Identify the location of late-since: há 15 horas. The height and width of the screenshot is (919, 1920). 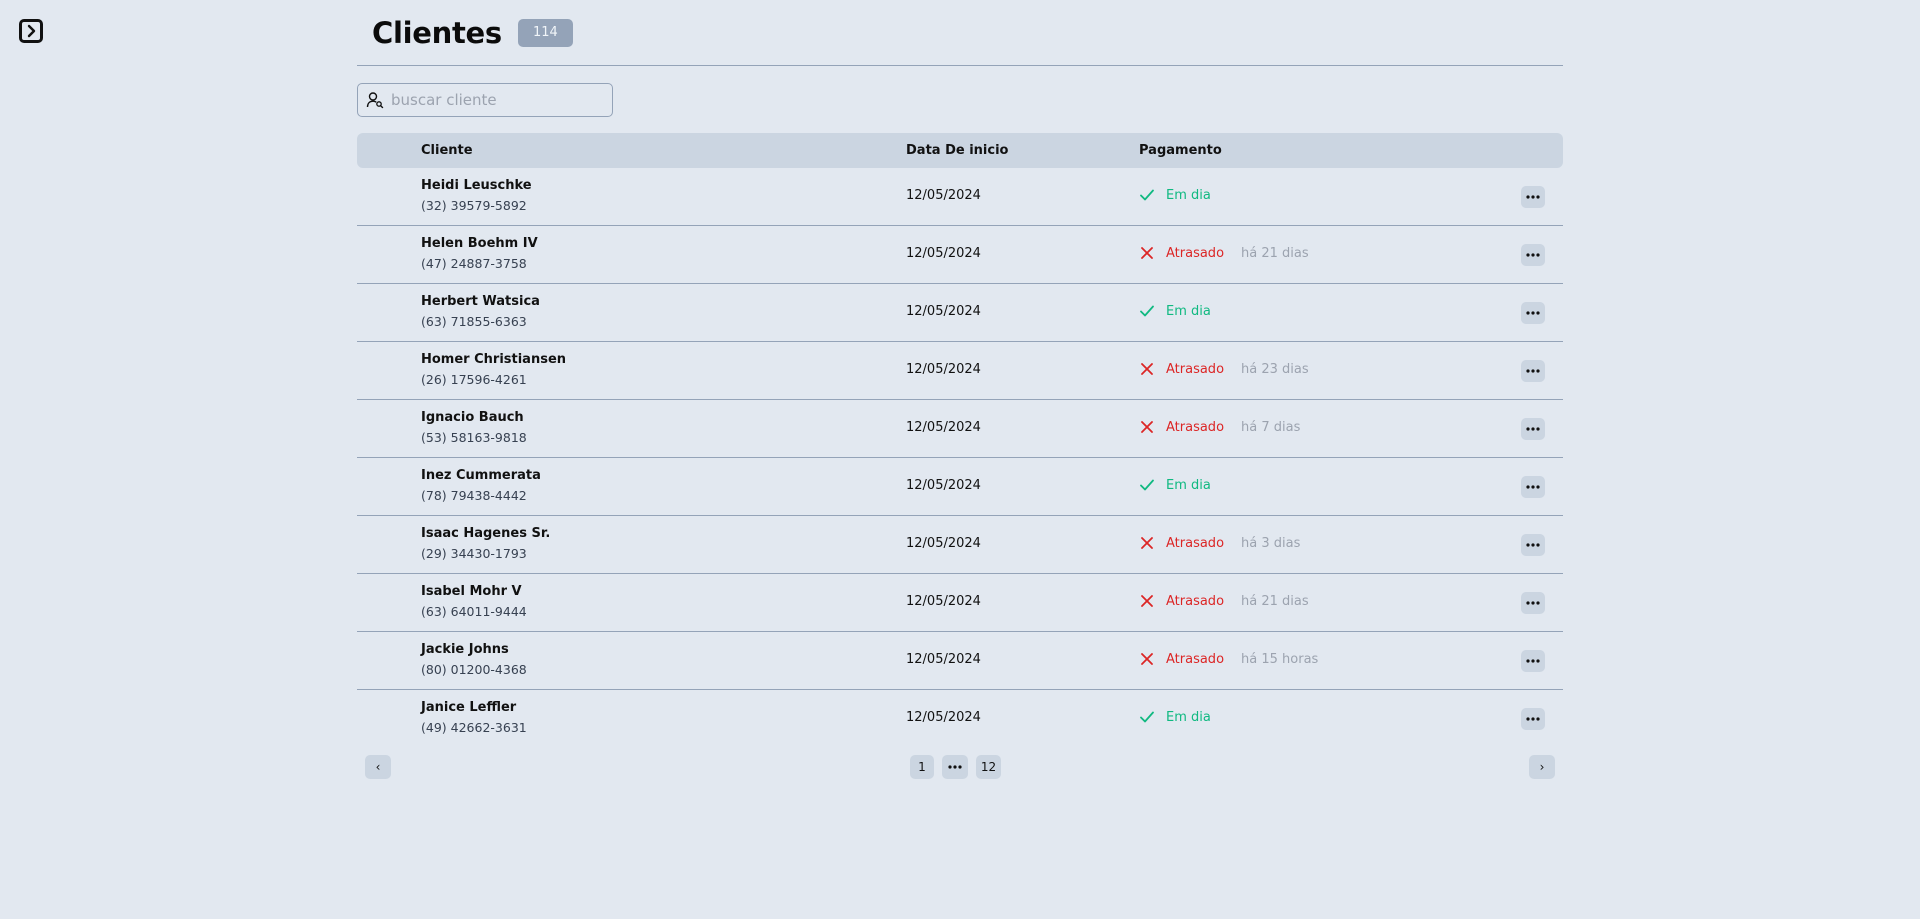
(1280, 659).